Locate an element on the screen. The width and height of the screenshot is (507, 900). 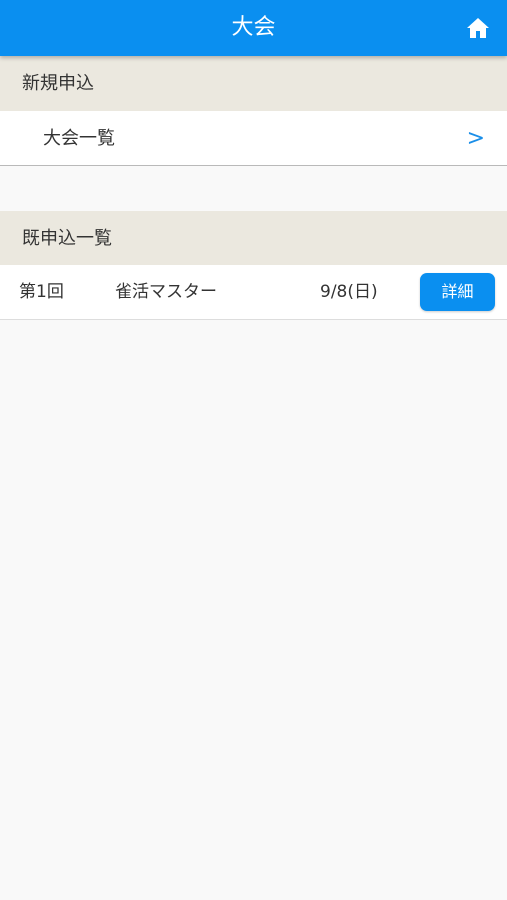
tournament-list-label: 大会一覧 is located at coordinates (79, 138).